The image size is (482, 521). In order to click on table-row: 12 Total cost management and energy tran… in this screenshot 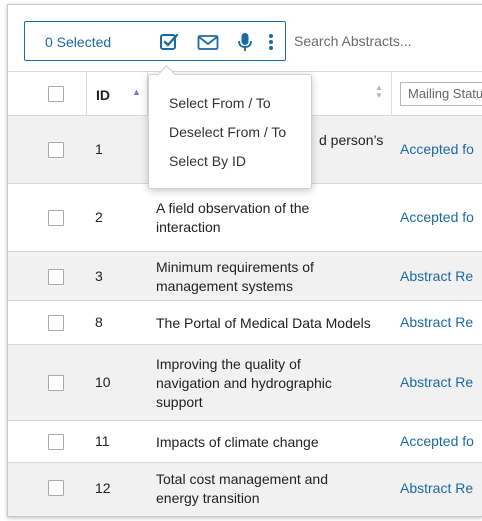, I will do `click(245, 489)`.